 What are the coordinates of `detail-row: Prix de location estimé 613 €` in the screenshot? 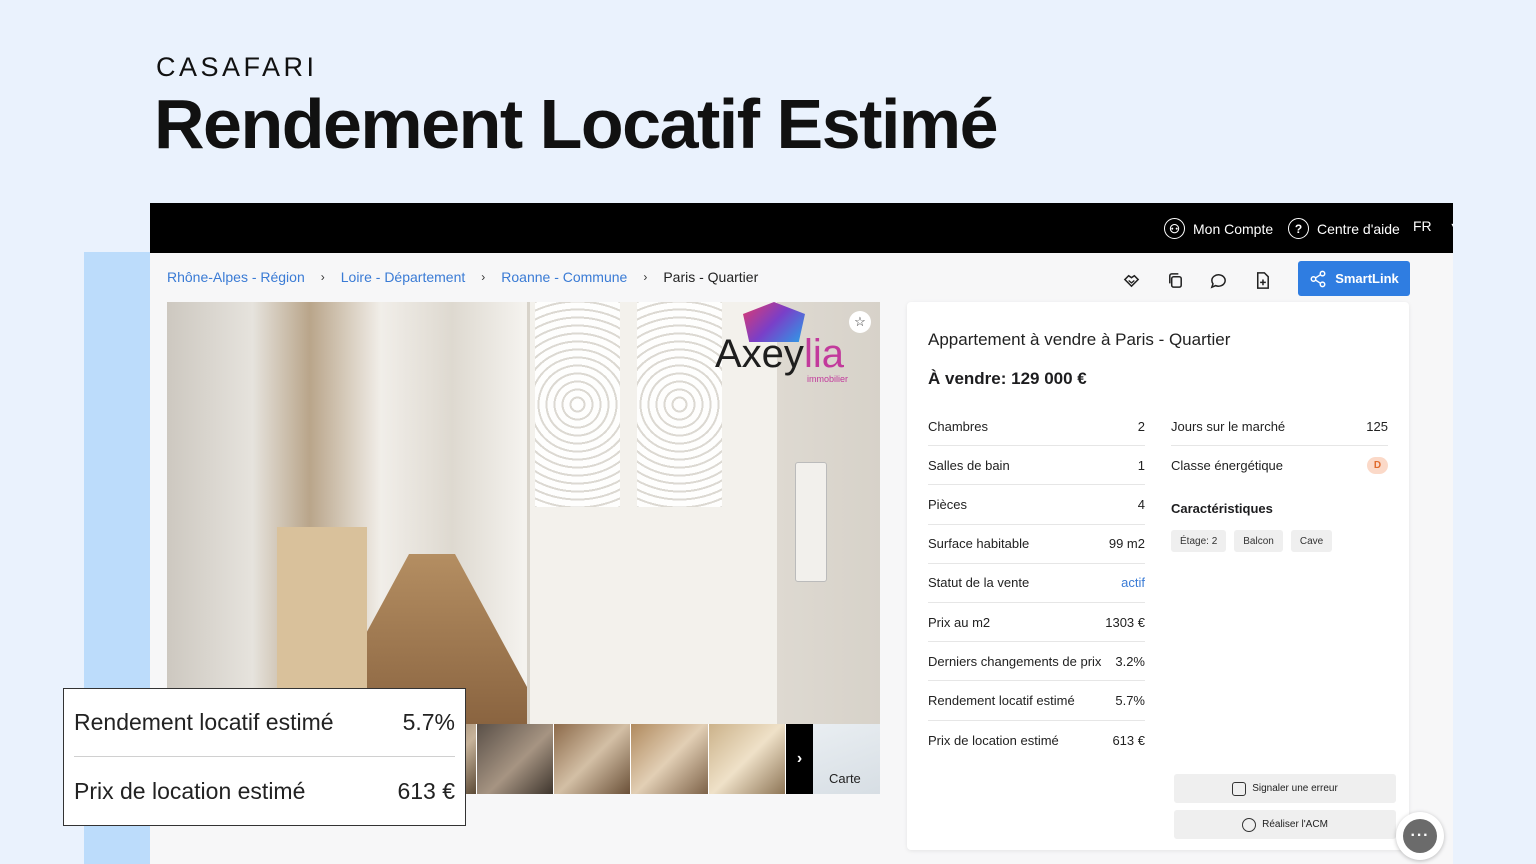 It's located at (1036, 740).